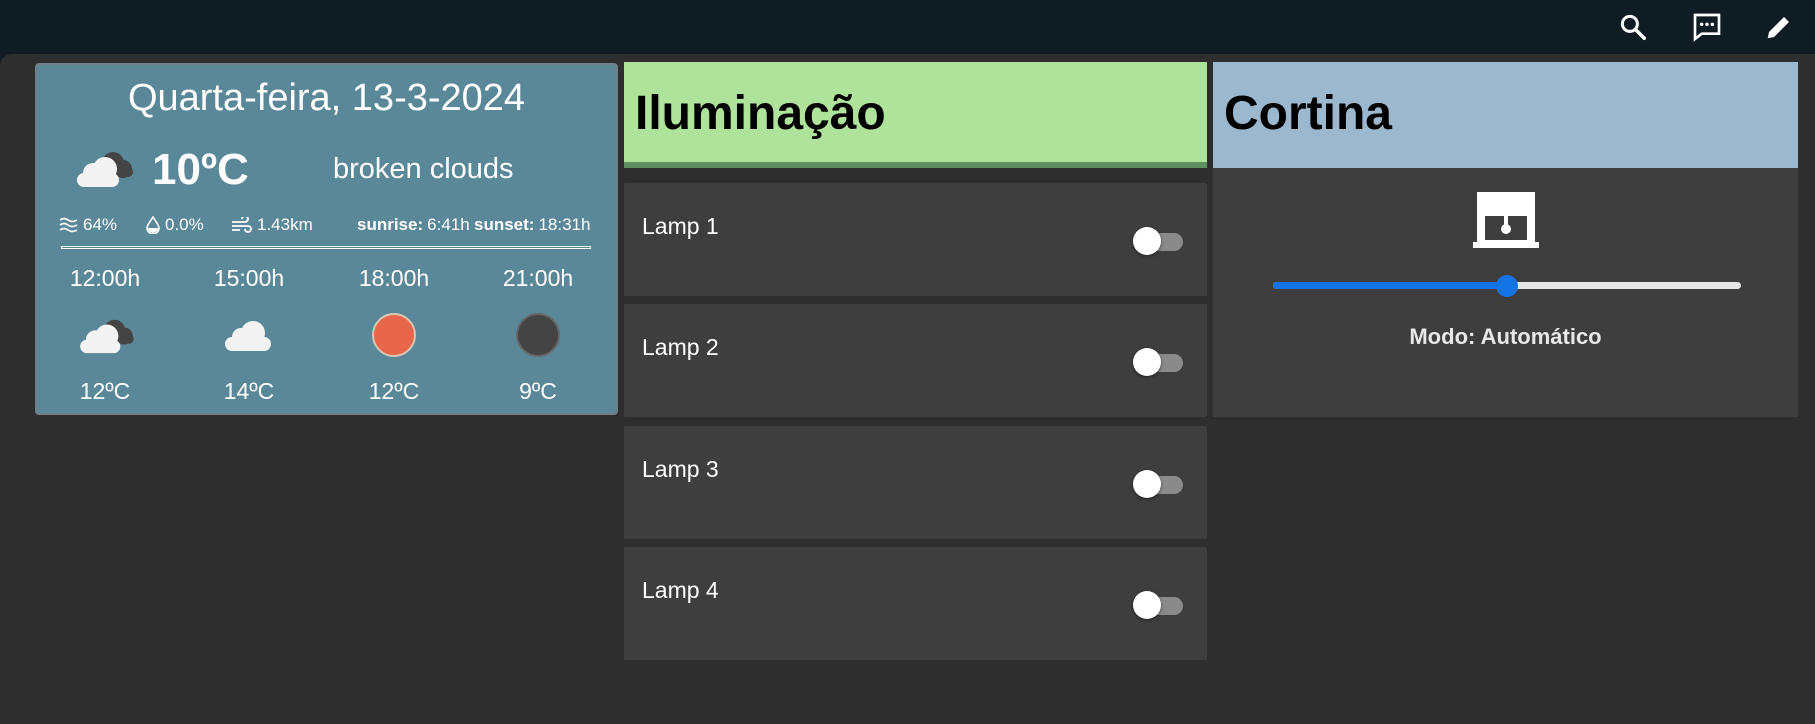 The width and height of the screenshot is (1815, 724). I want to click on forecast-item: 12:00h 12ºC, so click(105, 335).